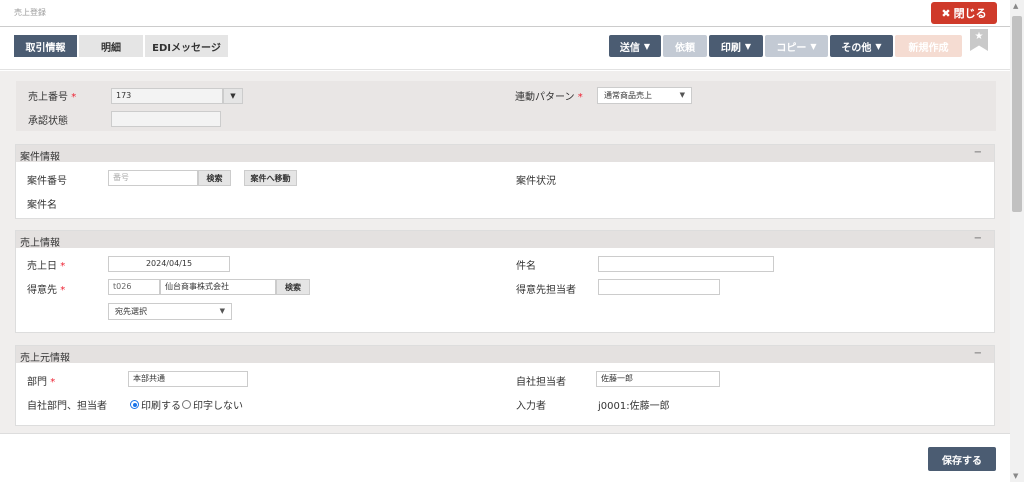  What do you see at coordinates (506, 106) in the screenshot?
I see `header-box: 売上番号 * 173 ▼ 承認状態 連動パターン * 通常商品売上 ▼` at bounding box center [506, 106].